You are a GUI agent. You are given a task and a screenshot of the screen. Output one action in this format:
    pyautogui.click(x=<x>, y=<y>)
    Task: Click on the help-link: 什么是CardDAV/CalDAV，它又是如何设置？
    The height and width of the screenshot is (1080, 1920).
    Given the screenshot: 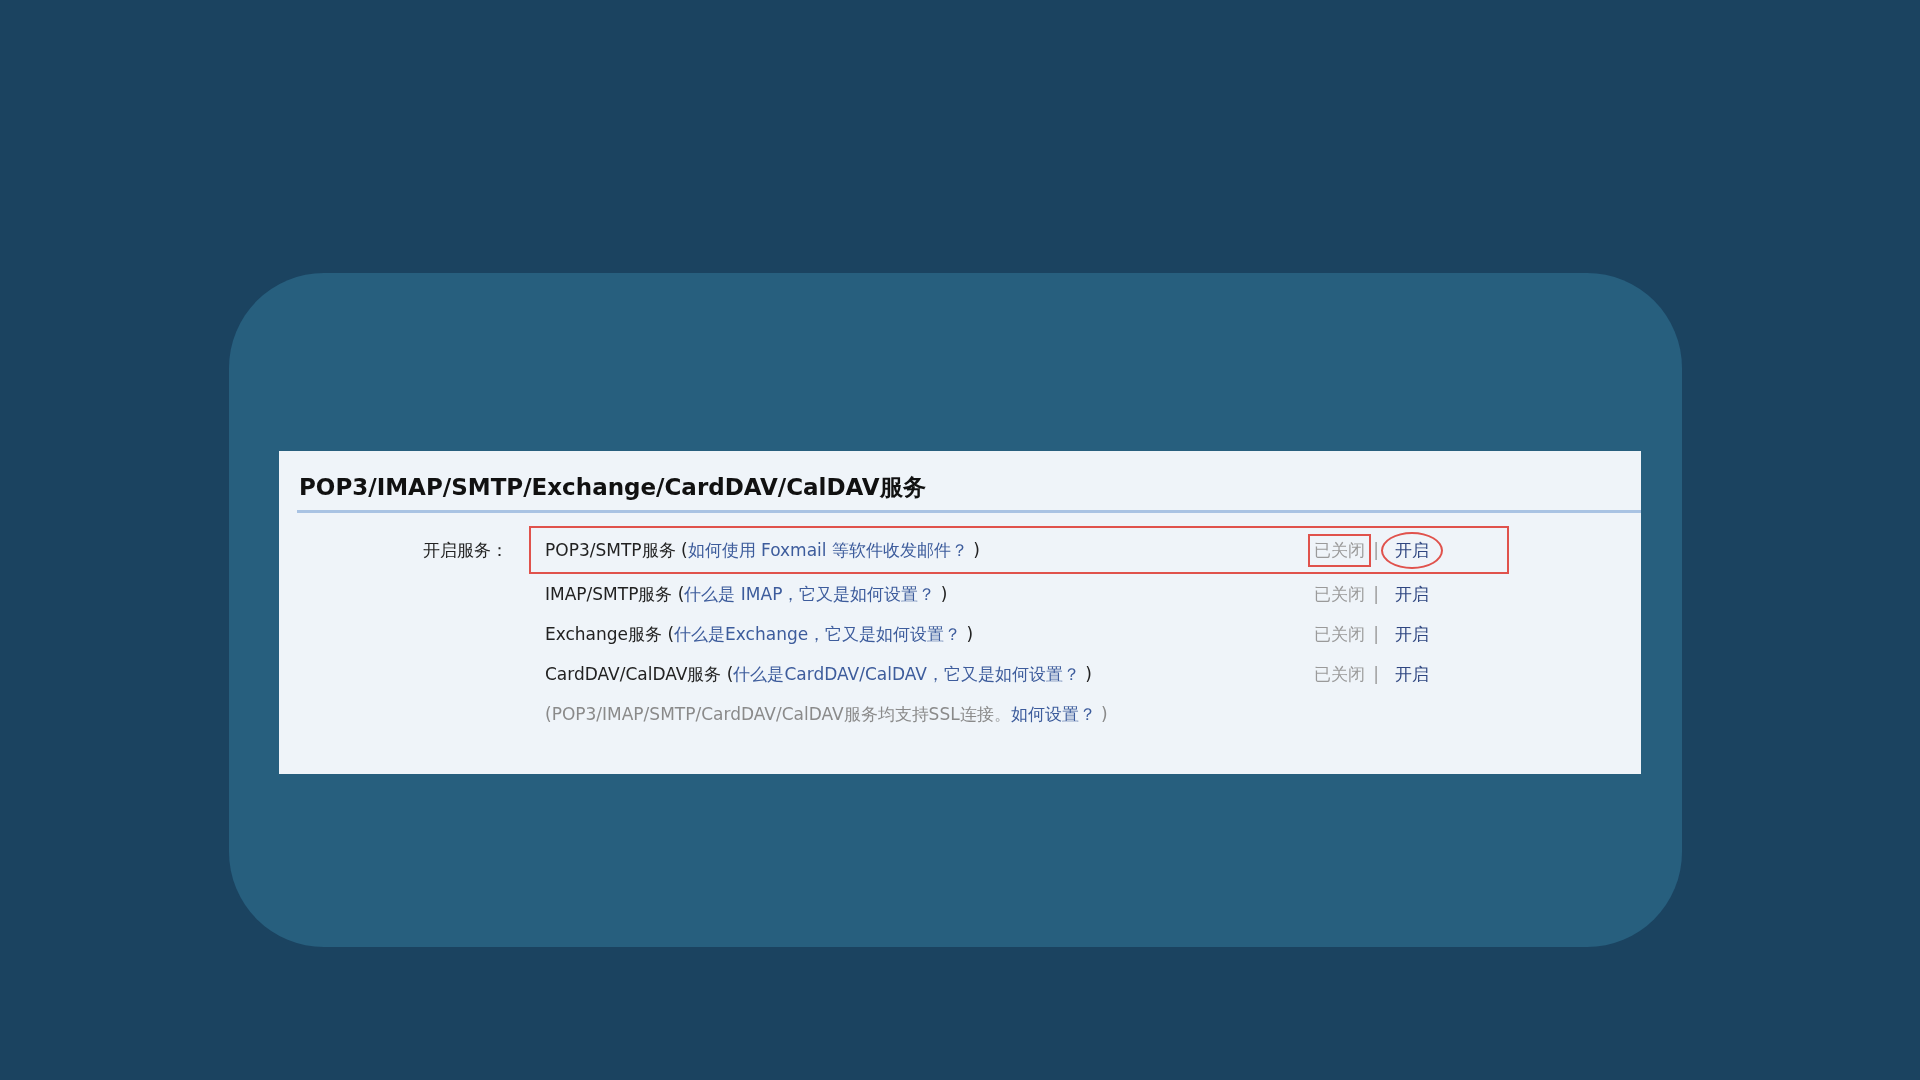 What is the action you would take?
    pyautogui.click(x=906, y=673)
    